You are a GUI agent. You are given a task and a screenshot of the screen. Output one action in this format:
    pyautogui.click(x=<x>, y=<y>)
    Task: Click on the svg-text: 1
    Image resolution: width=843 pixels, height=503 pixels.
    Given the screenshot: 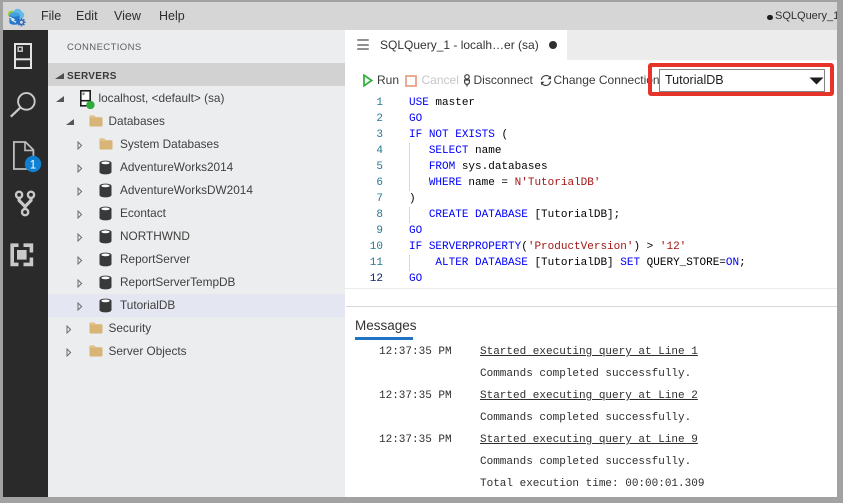 What is the action you would take?
    pyautogui.click(x=33, y=165)
    